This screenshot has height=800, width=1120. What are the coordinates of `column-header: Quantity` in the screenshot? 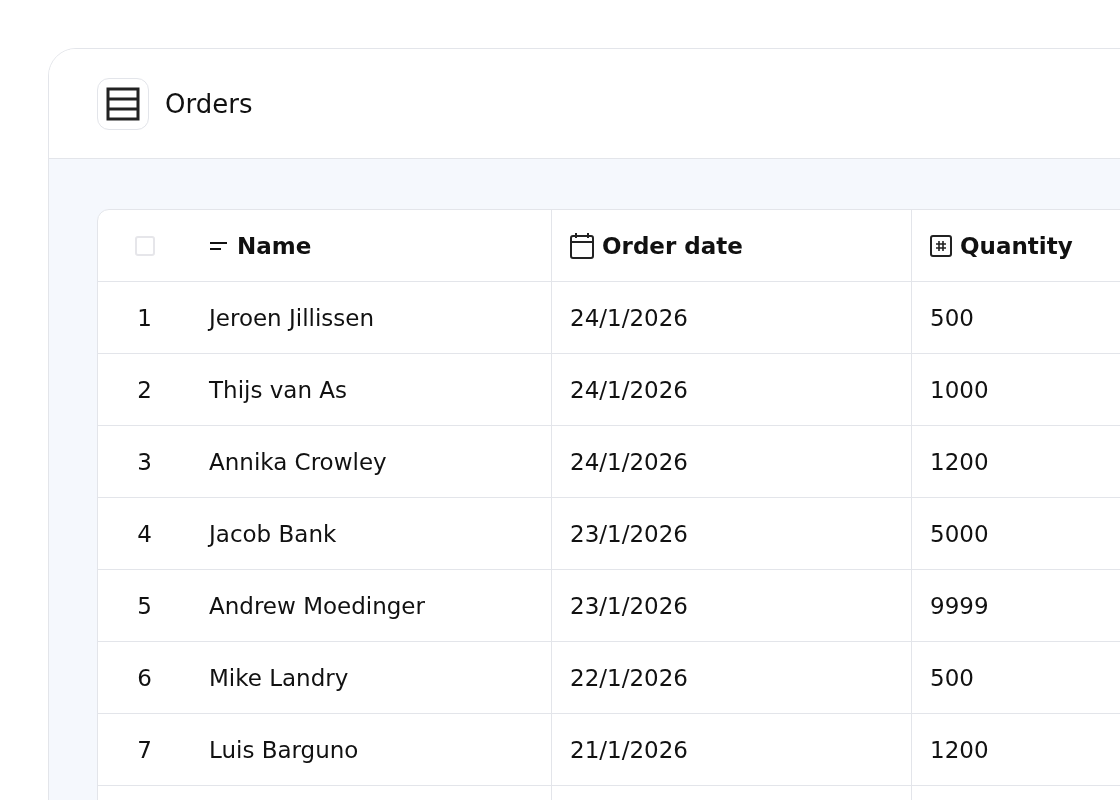 It's located at (1016, 245).